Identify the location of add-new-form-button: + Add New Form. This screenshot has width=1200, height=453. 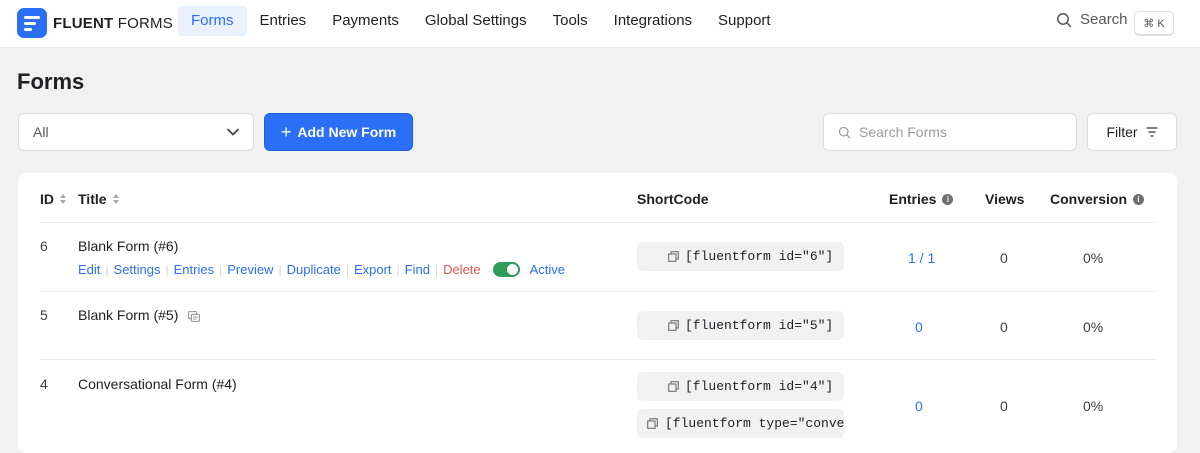
(338, 132).